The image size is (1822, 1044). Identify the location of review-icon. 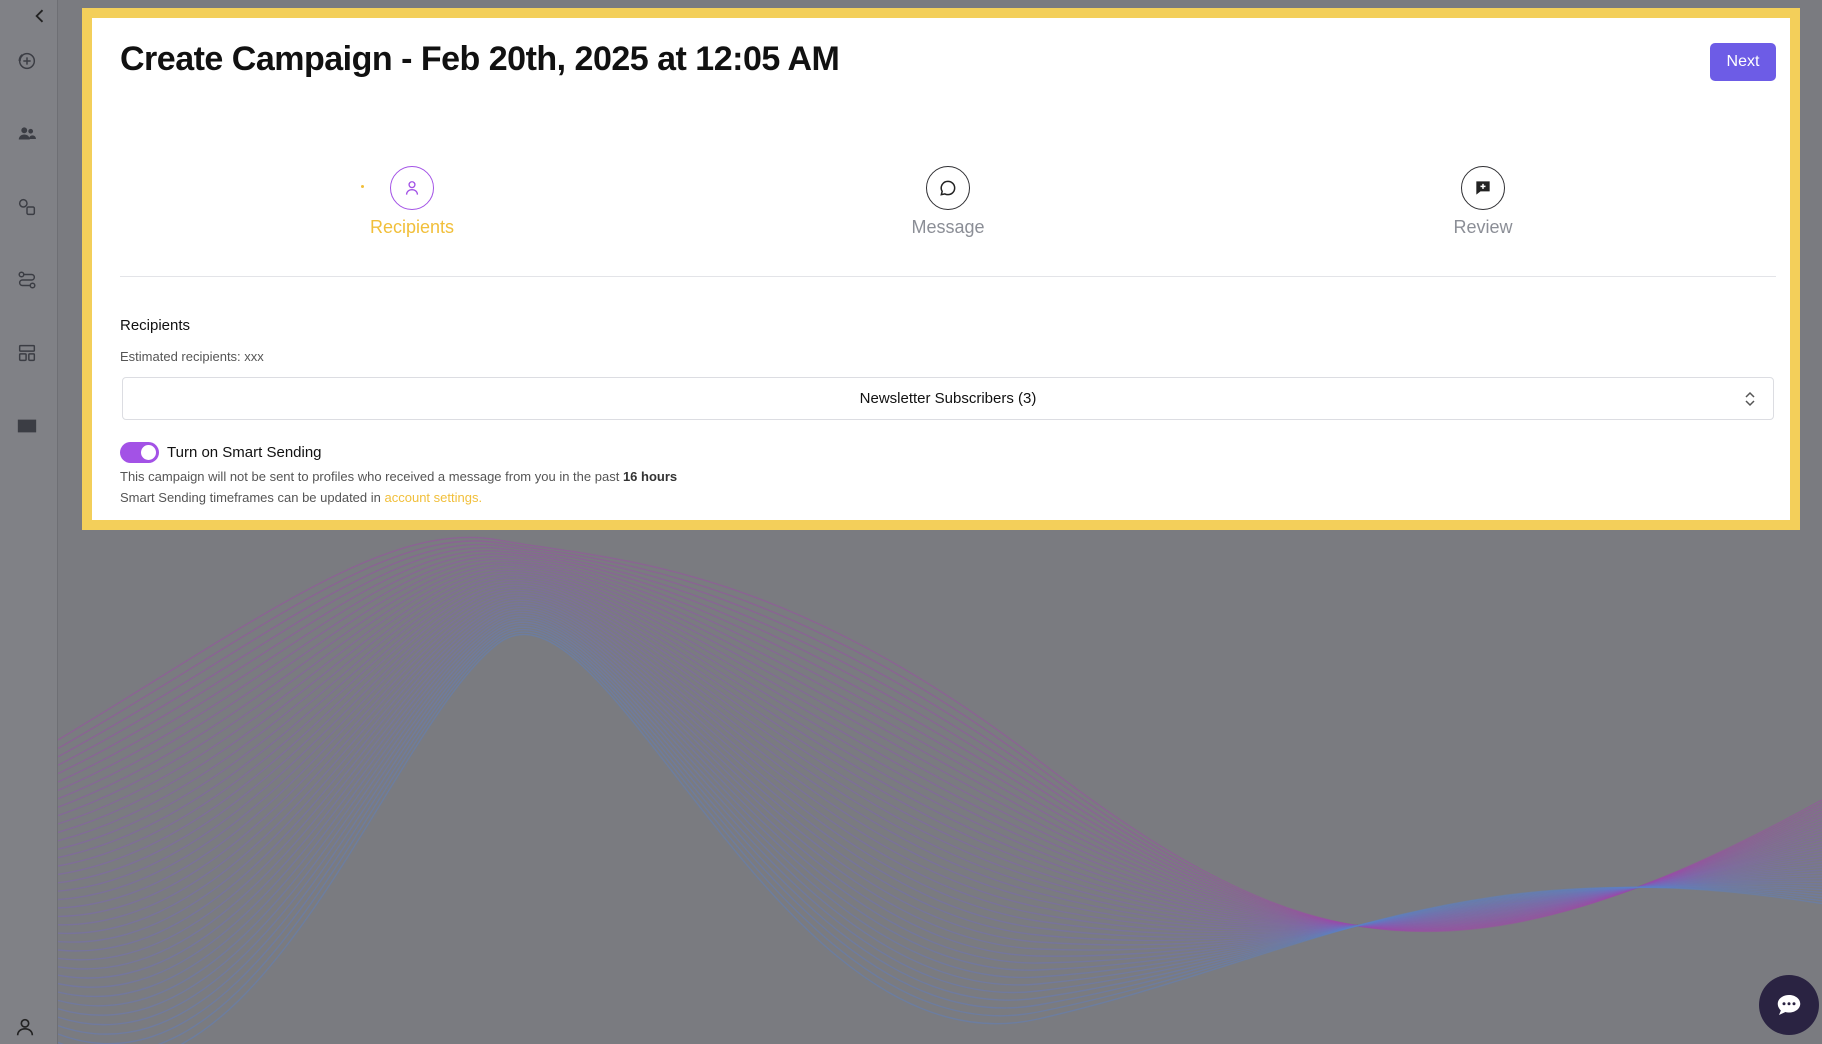
(1483, 188).